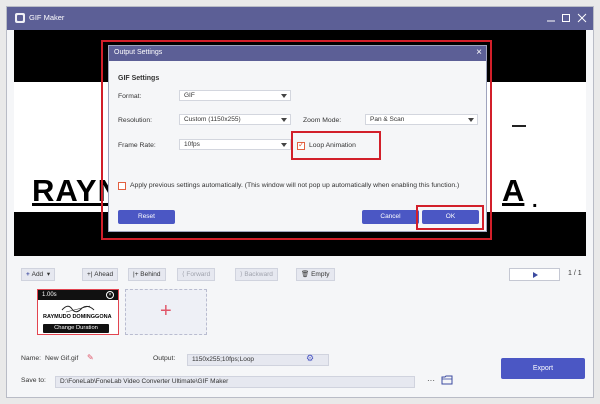 This screenshot has height=404, width=600. What do you see at coordinates (164, 358) in the screenshot?
I see `output-label: Output:` at bounding box center [164, 358].